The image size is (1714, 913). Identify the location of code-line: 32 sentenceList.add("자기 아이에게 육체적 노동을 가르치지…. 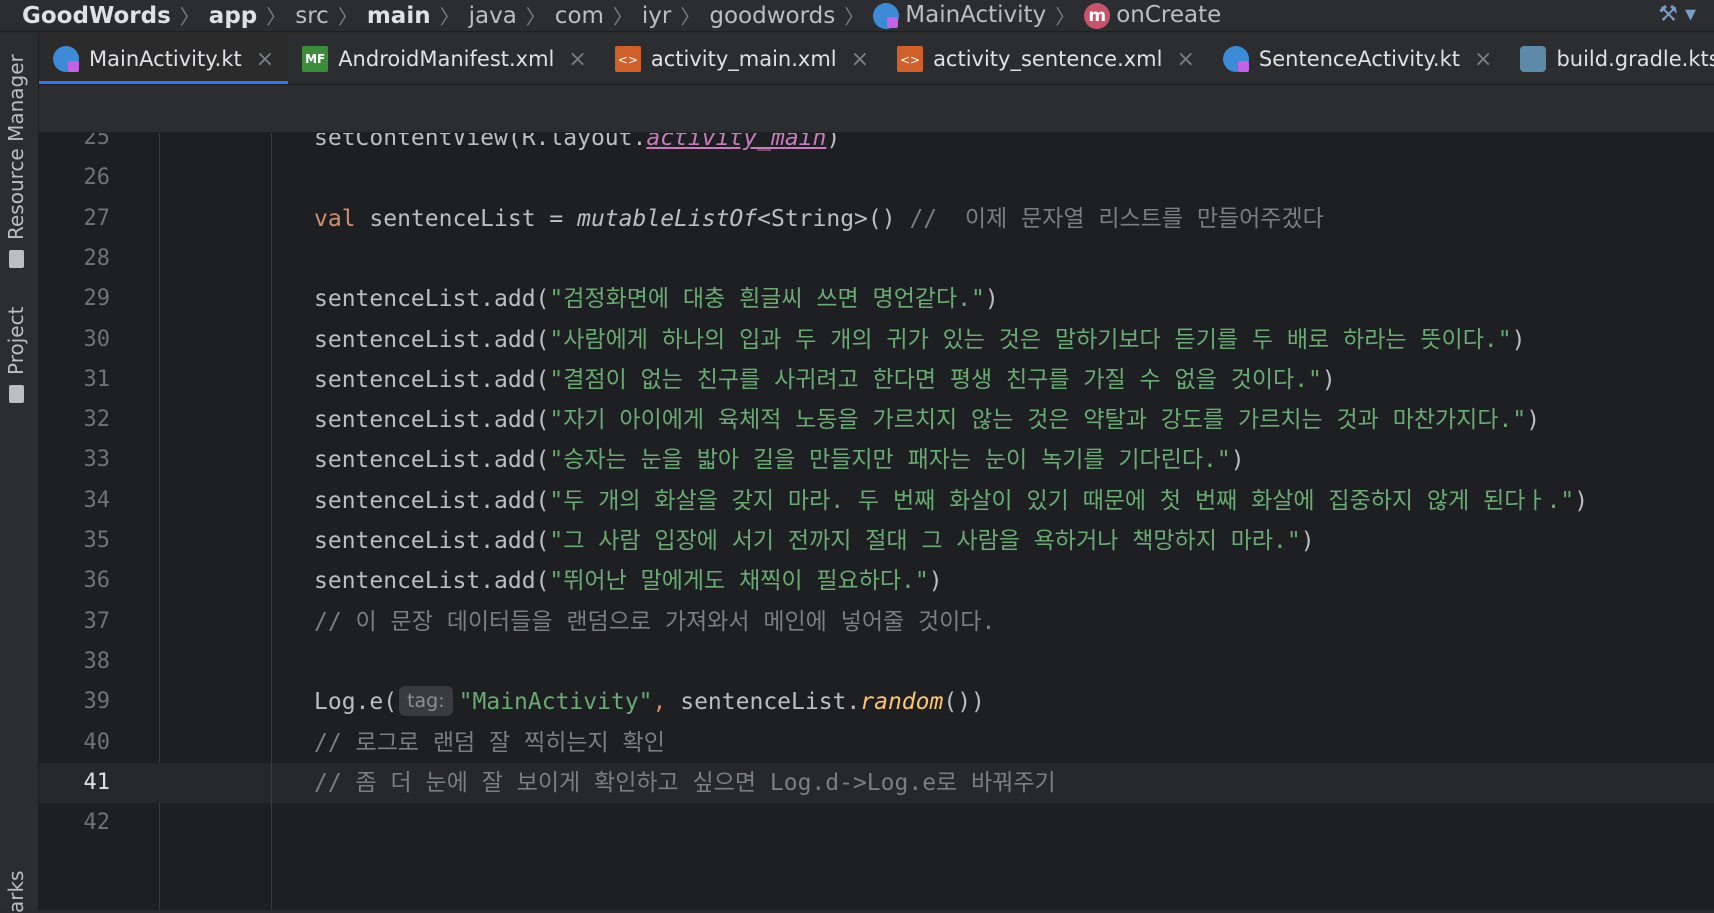
(876, 420).